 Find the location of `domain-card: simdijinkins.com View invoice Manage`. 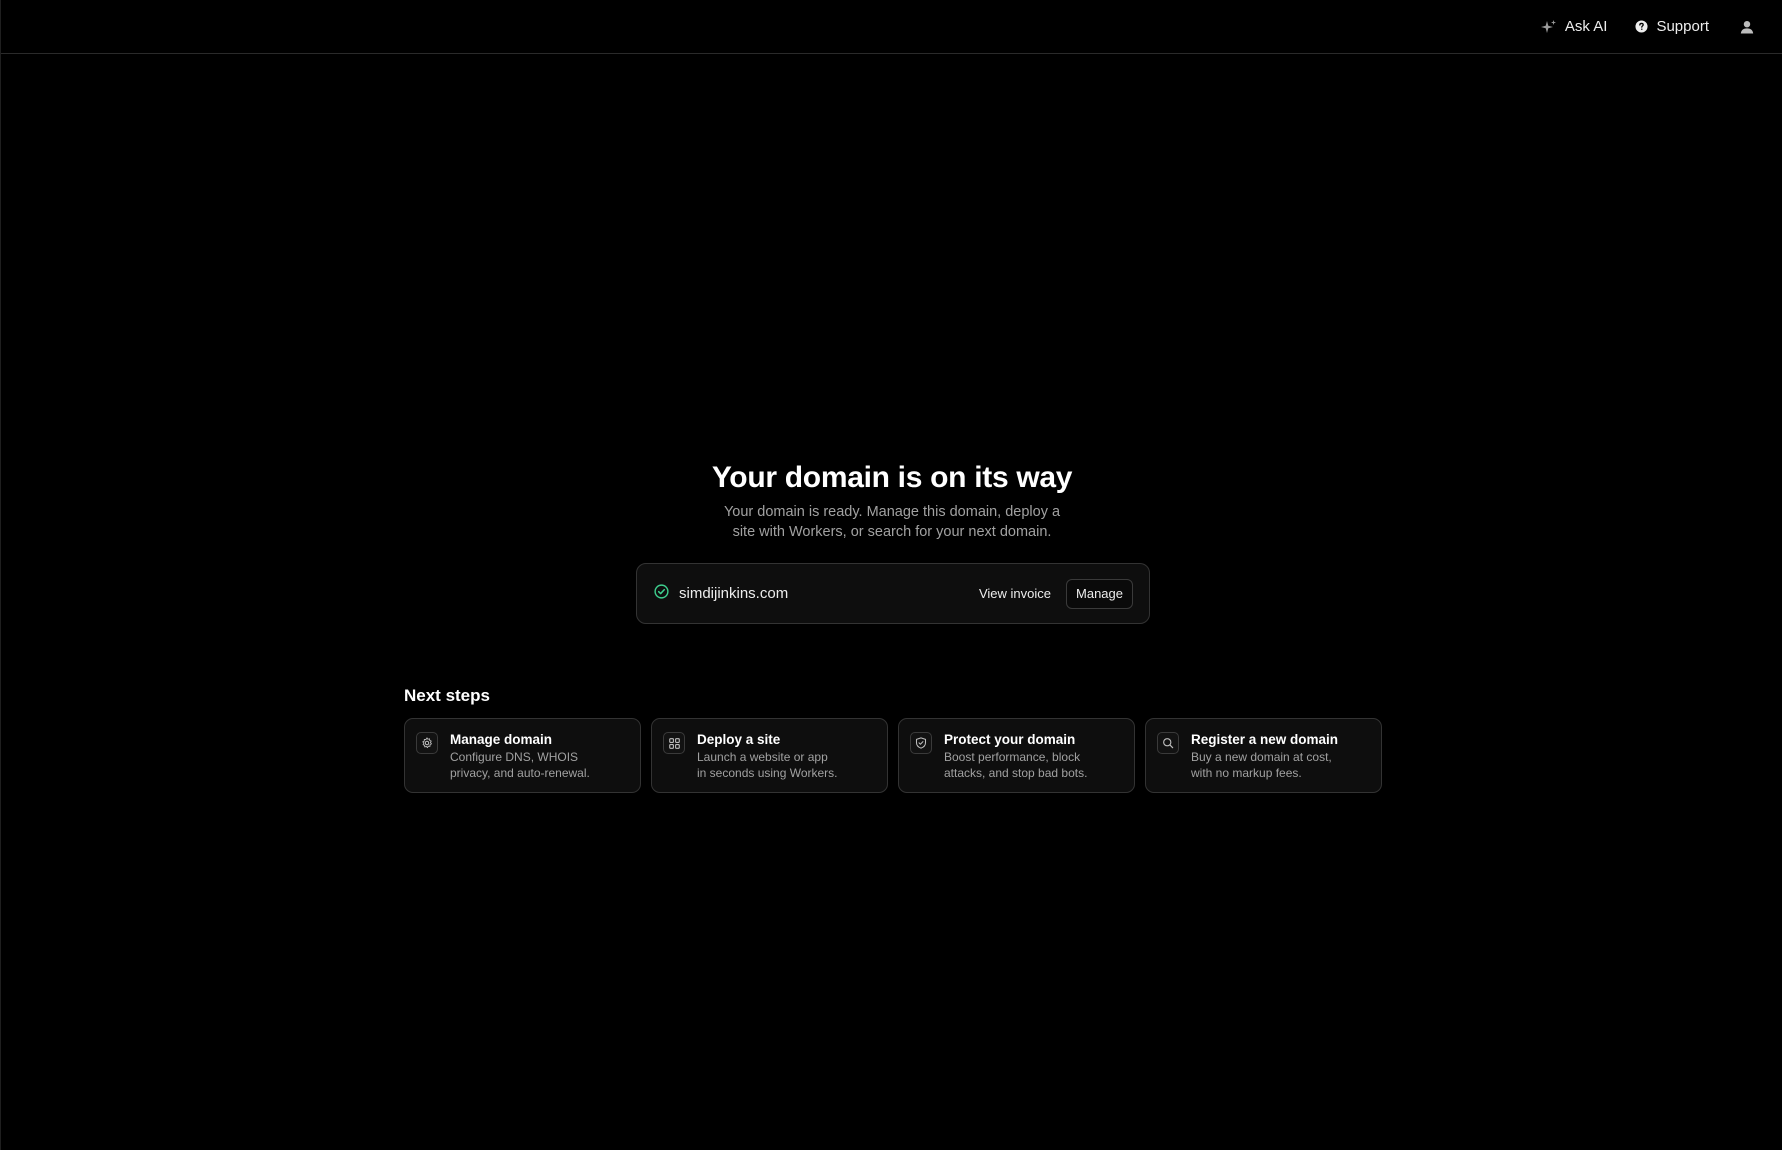

domain-card: simdijinkins.com View invoice Manage is located at coordinates (893, 593).